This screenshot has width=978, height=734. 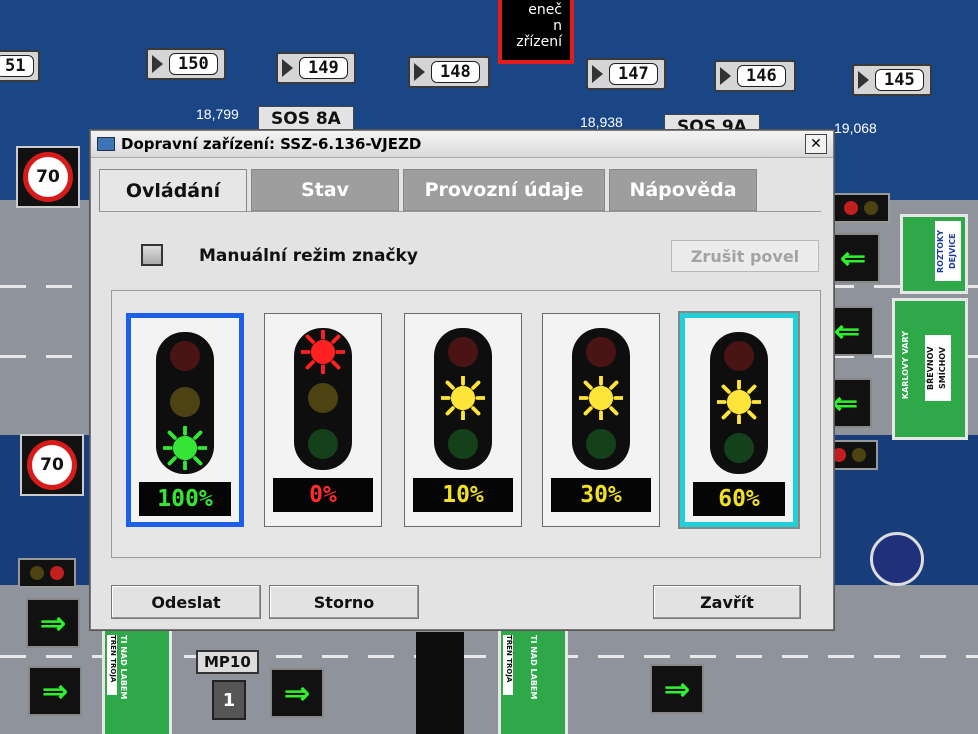 I want to click on km-marker: 145, so click(x=892, y=80).